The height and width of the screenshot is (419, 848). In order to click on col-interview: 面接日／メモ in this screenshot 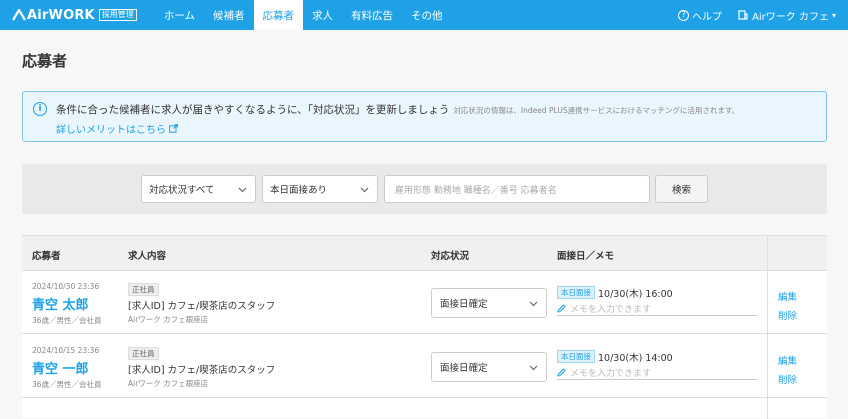, I will do `click(586, 256)`.